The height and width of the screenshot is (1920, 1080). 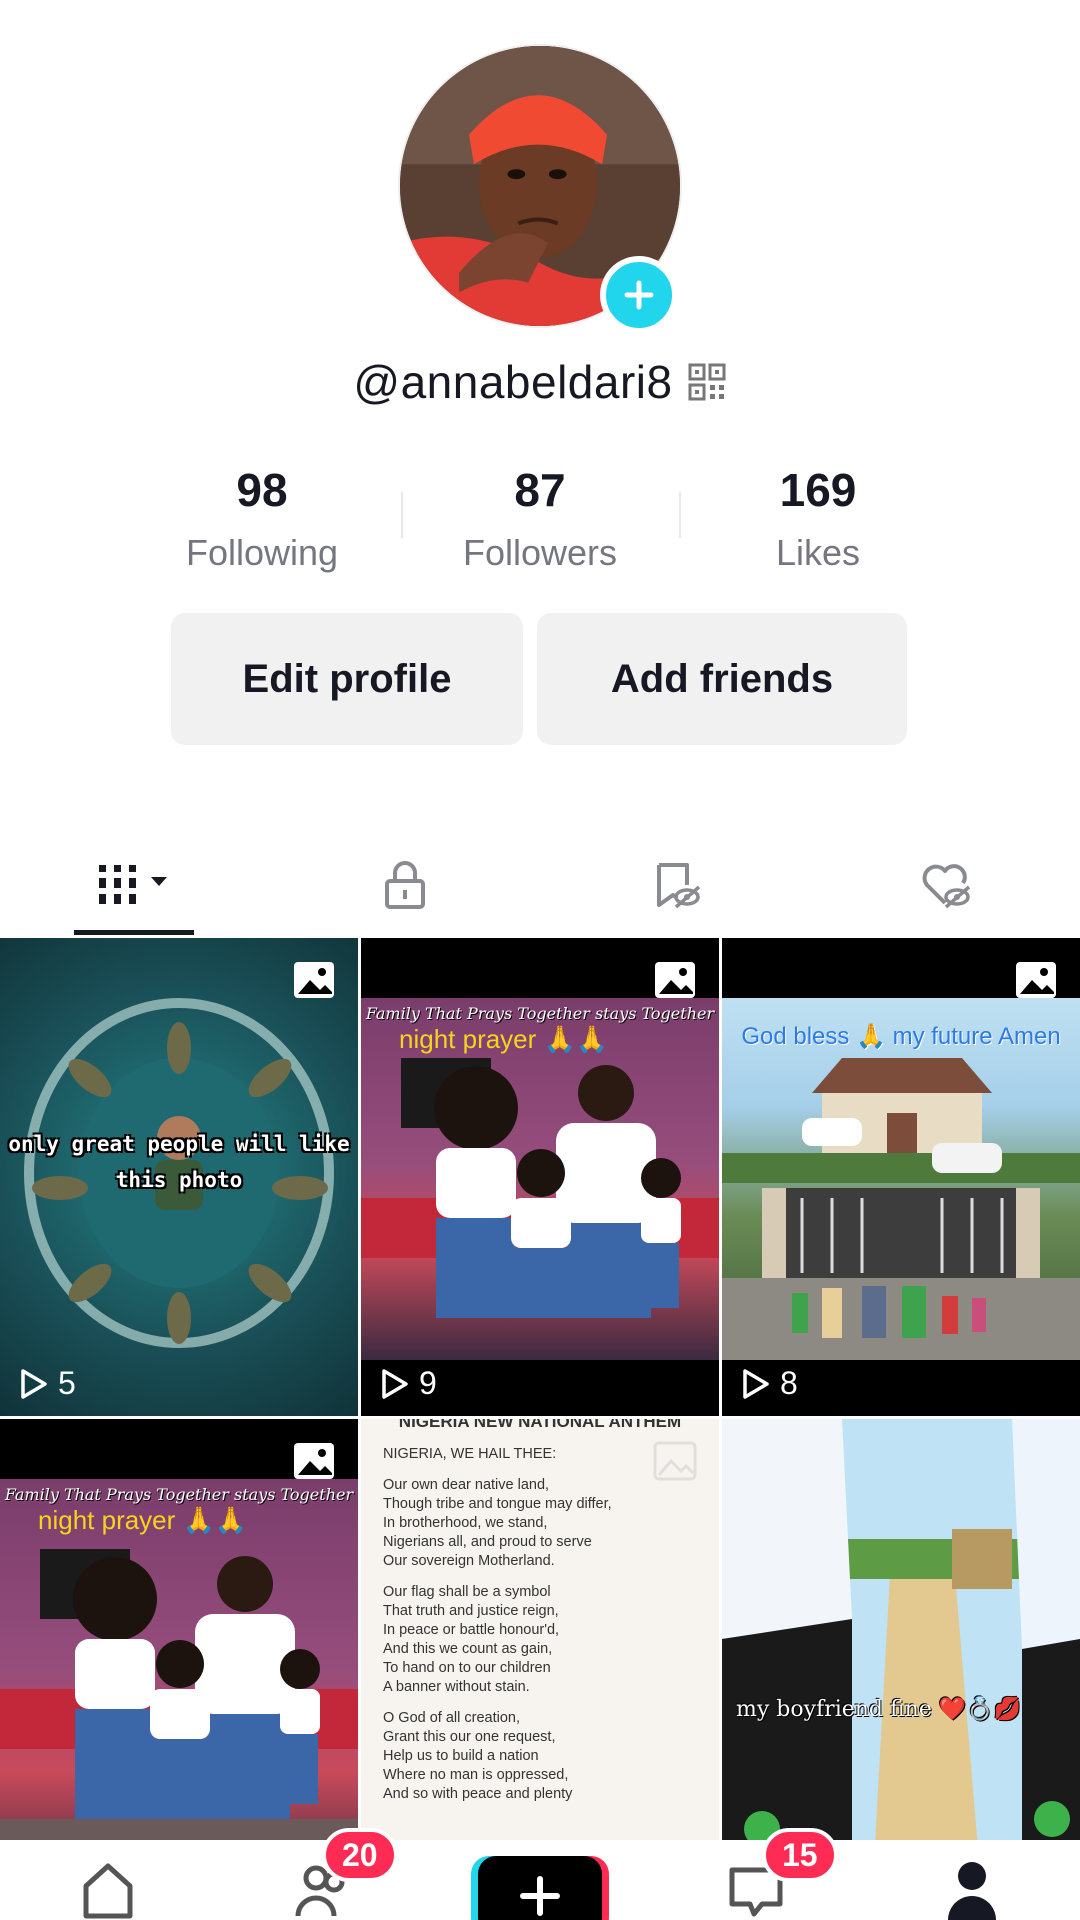 I want to click on stat-label: Followers, so click(x=540, y=552).